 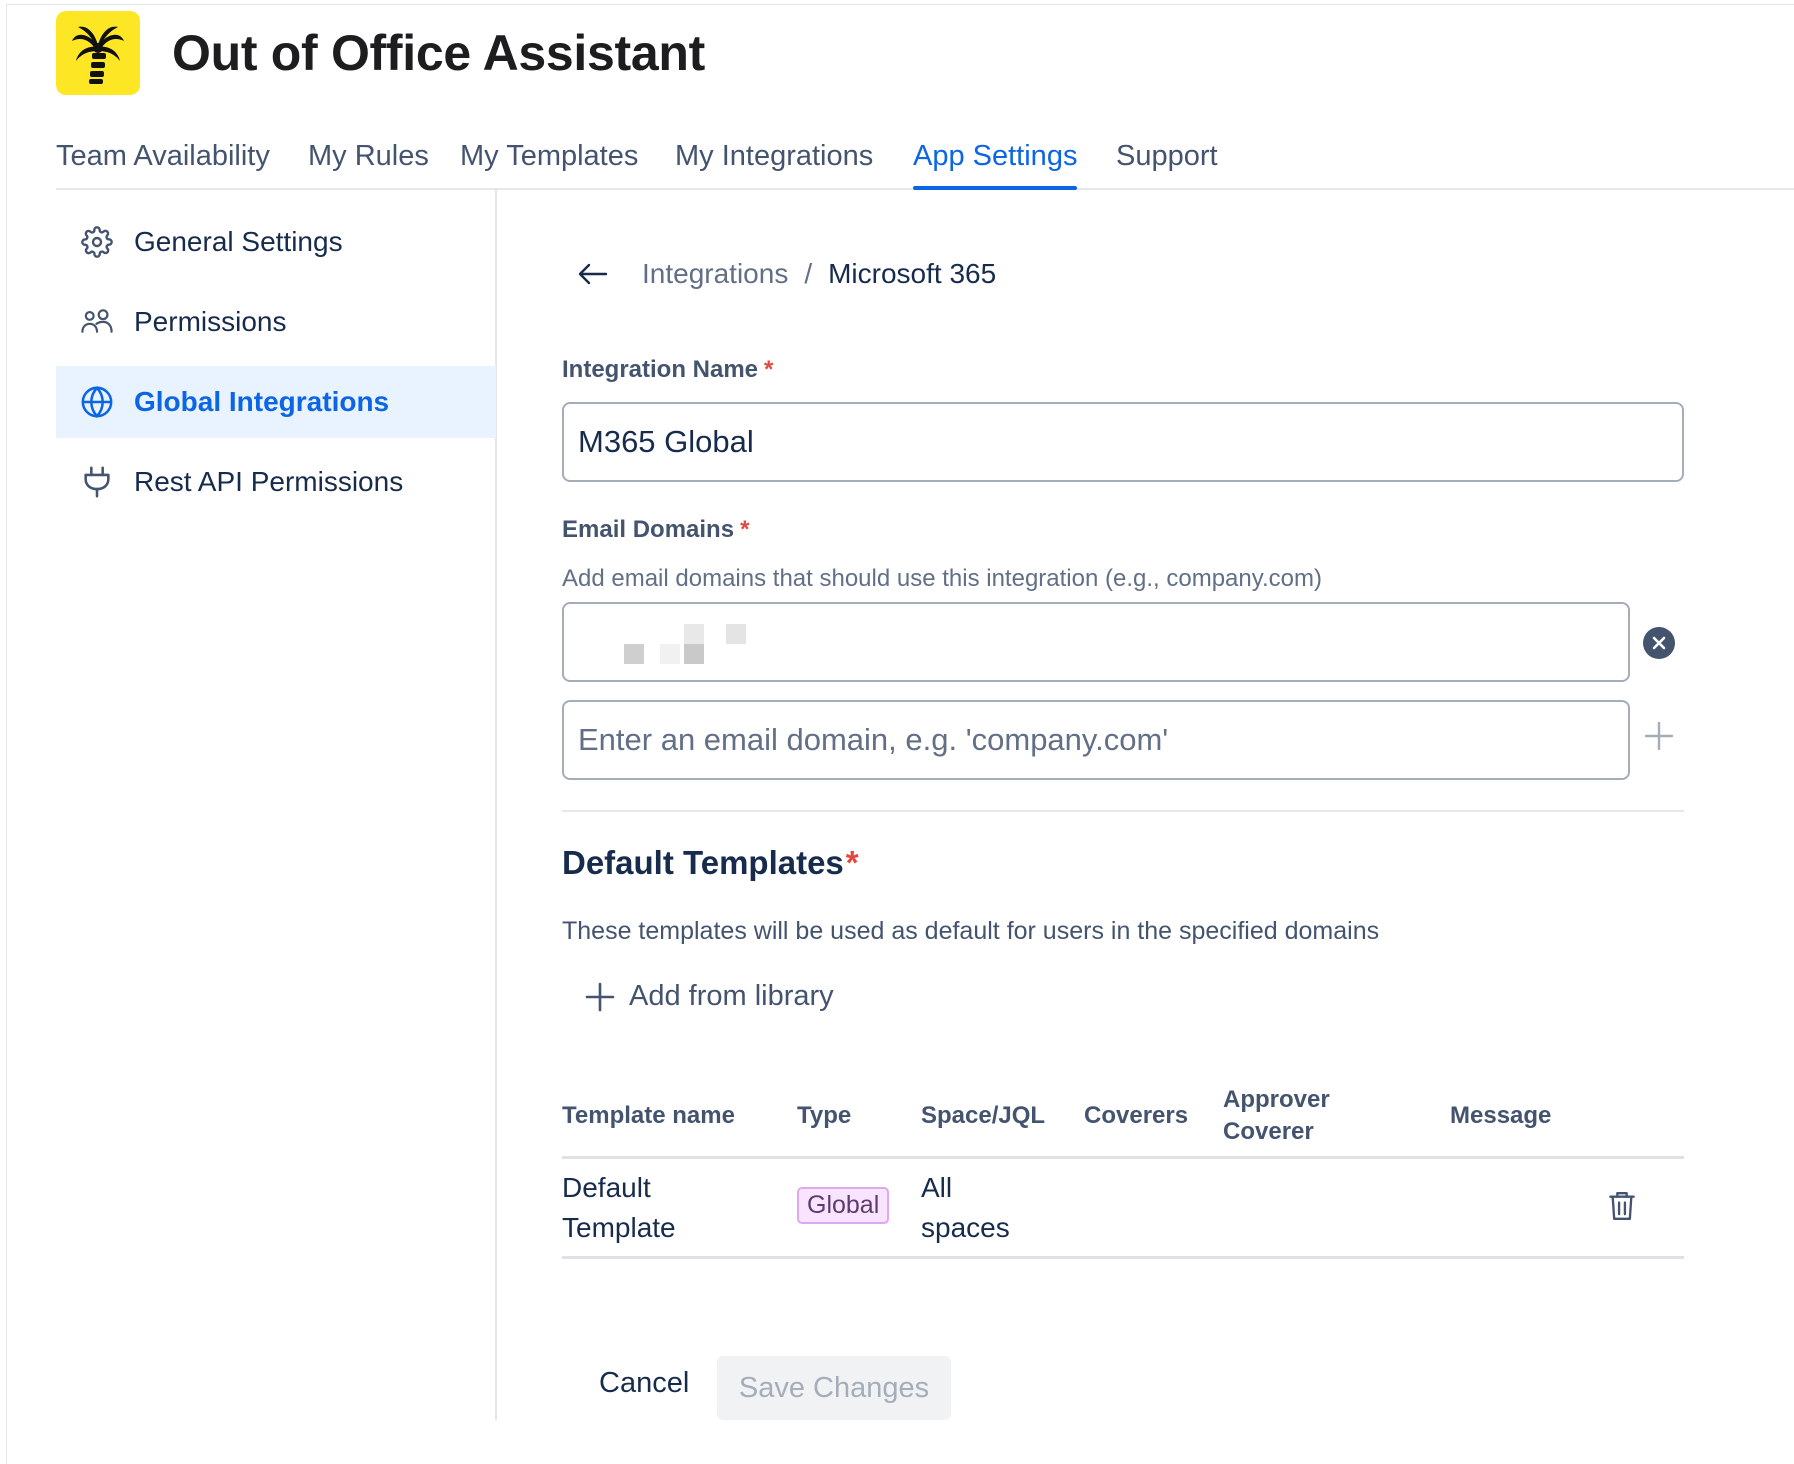 I want to click on app-title: Out of Office Assistant, so click(x=438, y=53).